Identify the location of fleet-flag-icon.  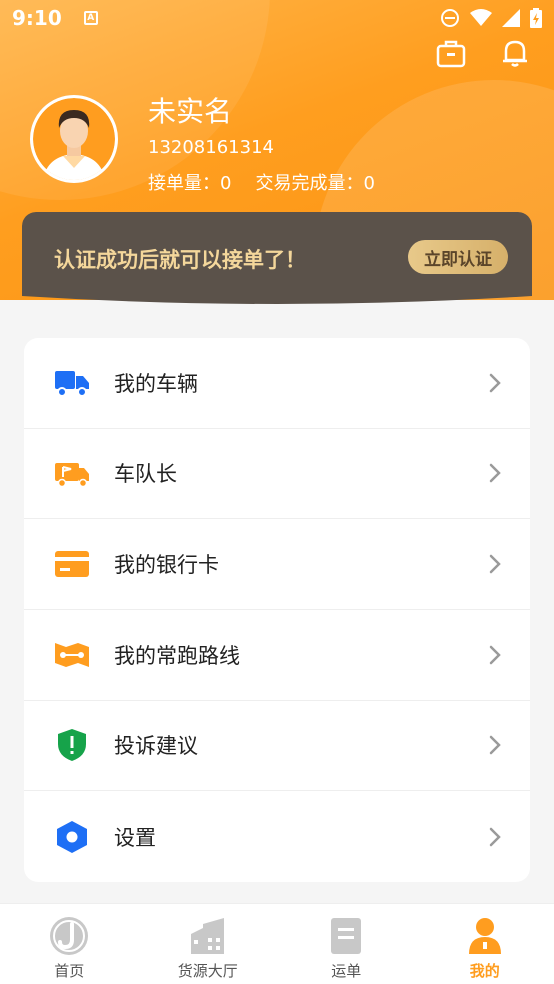
(72, 473).